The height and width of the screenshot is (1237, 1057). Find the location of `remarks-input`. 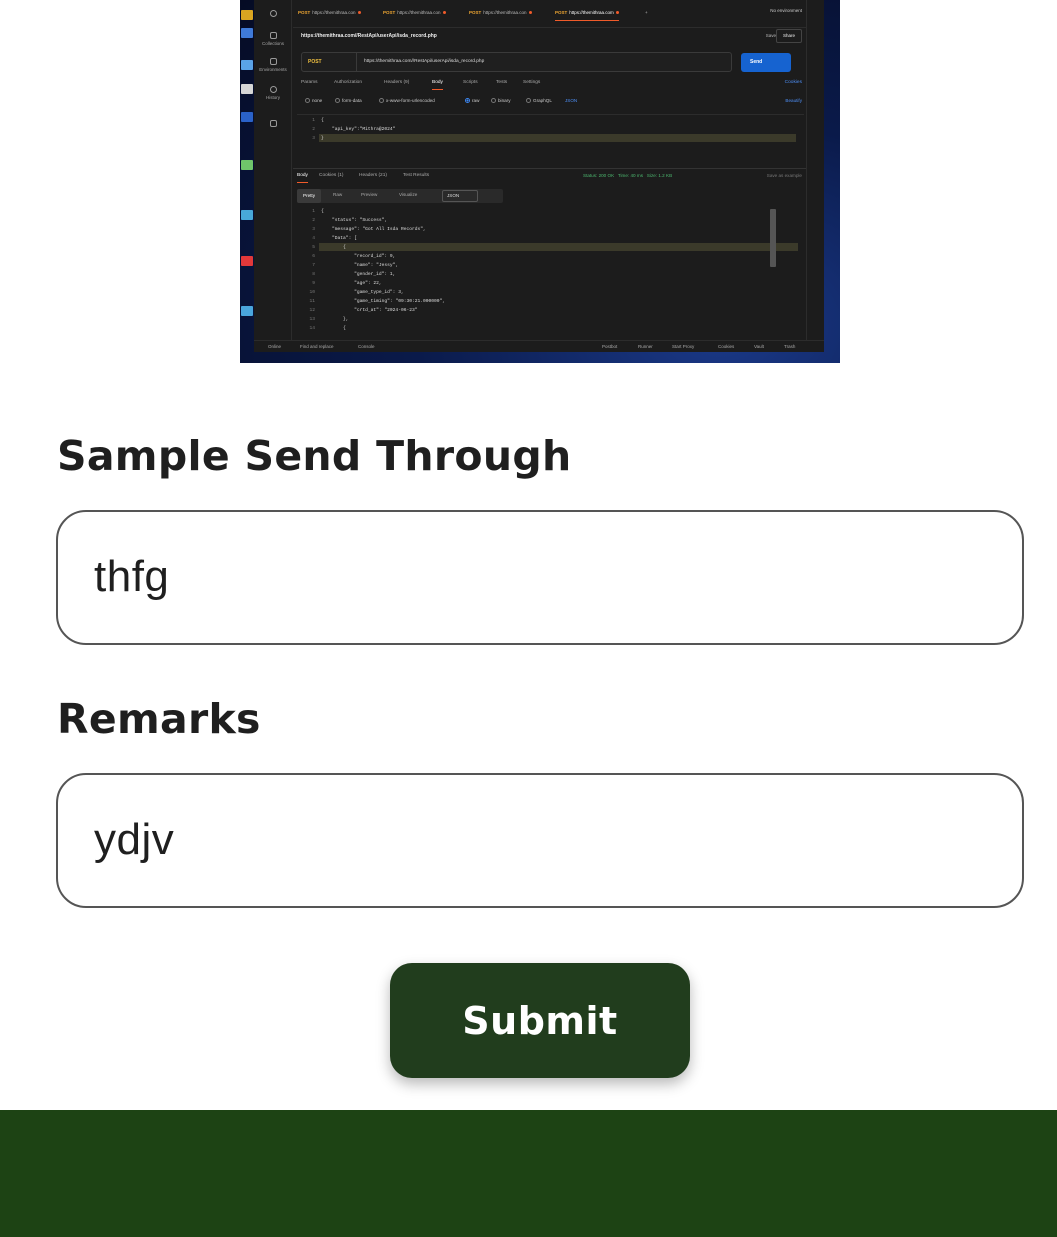

remarks-input is located at coordinates (534, 840).